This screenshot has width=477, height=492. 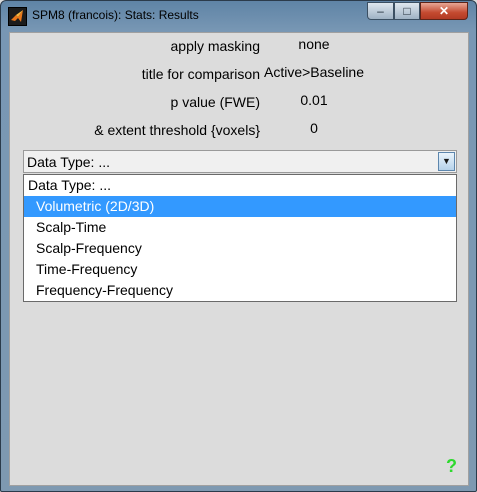 I want to click on dropdown-option: Time-Frequency, so click(x=240, y=269).